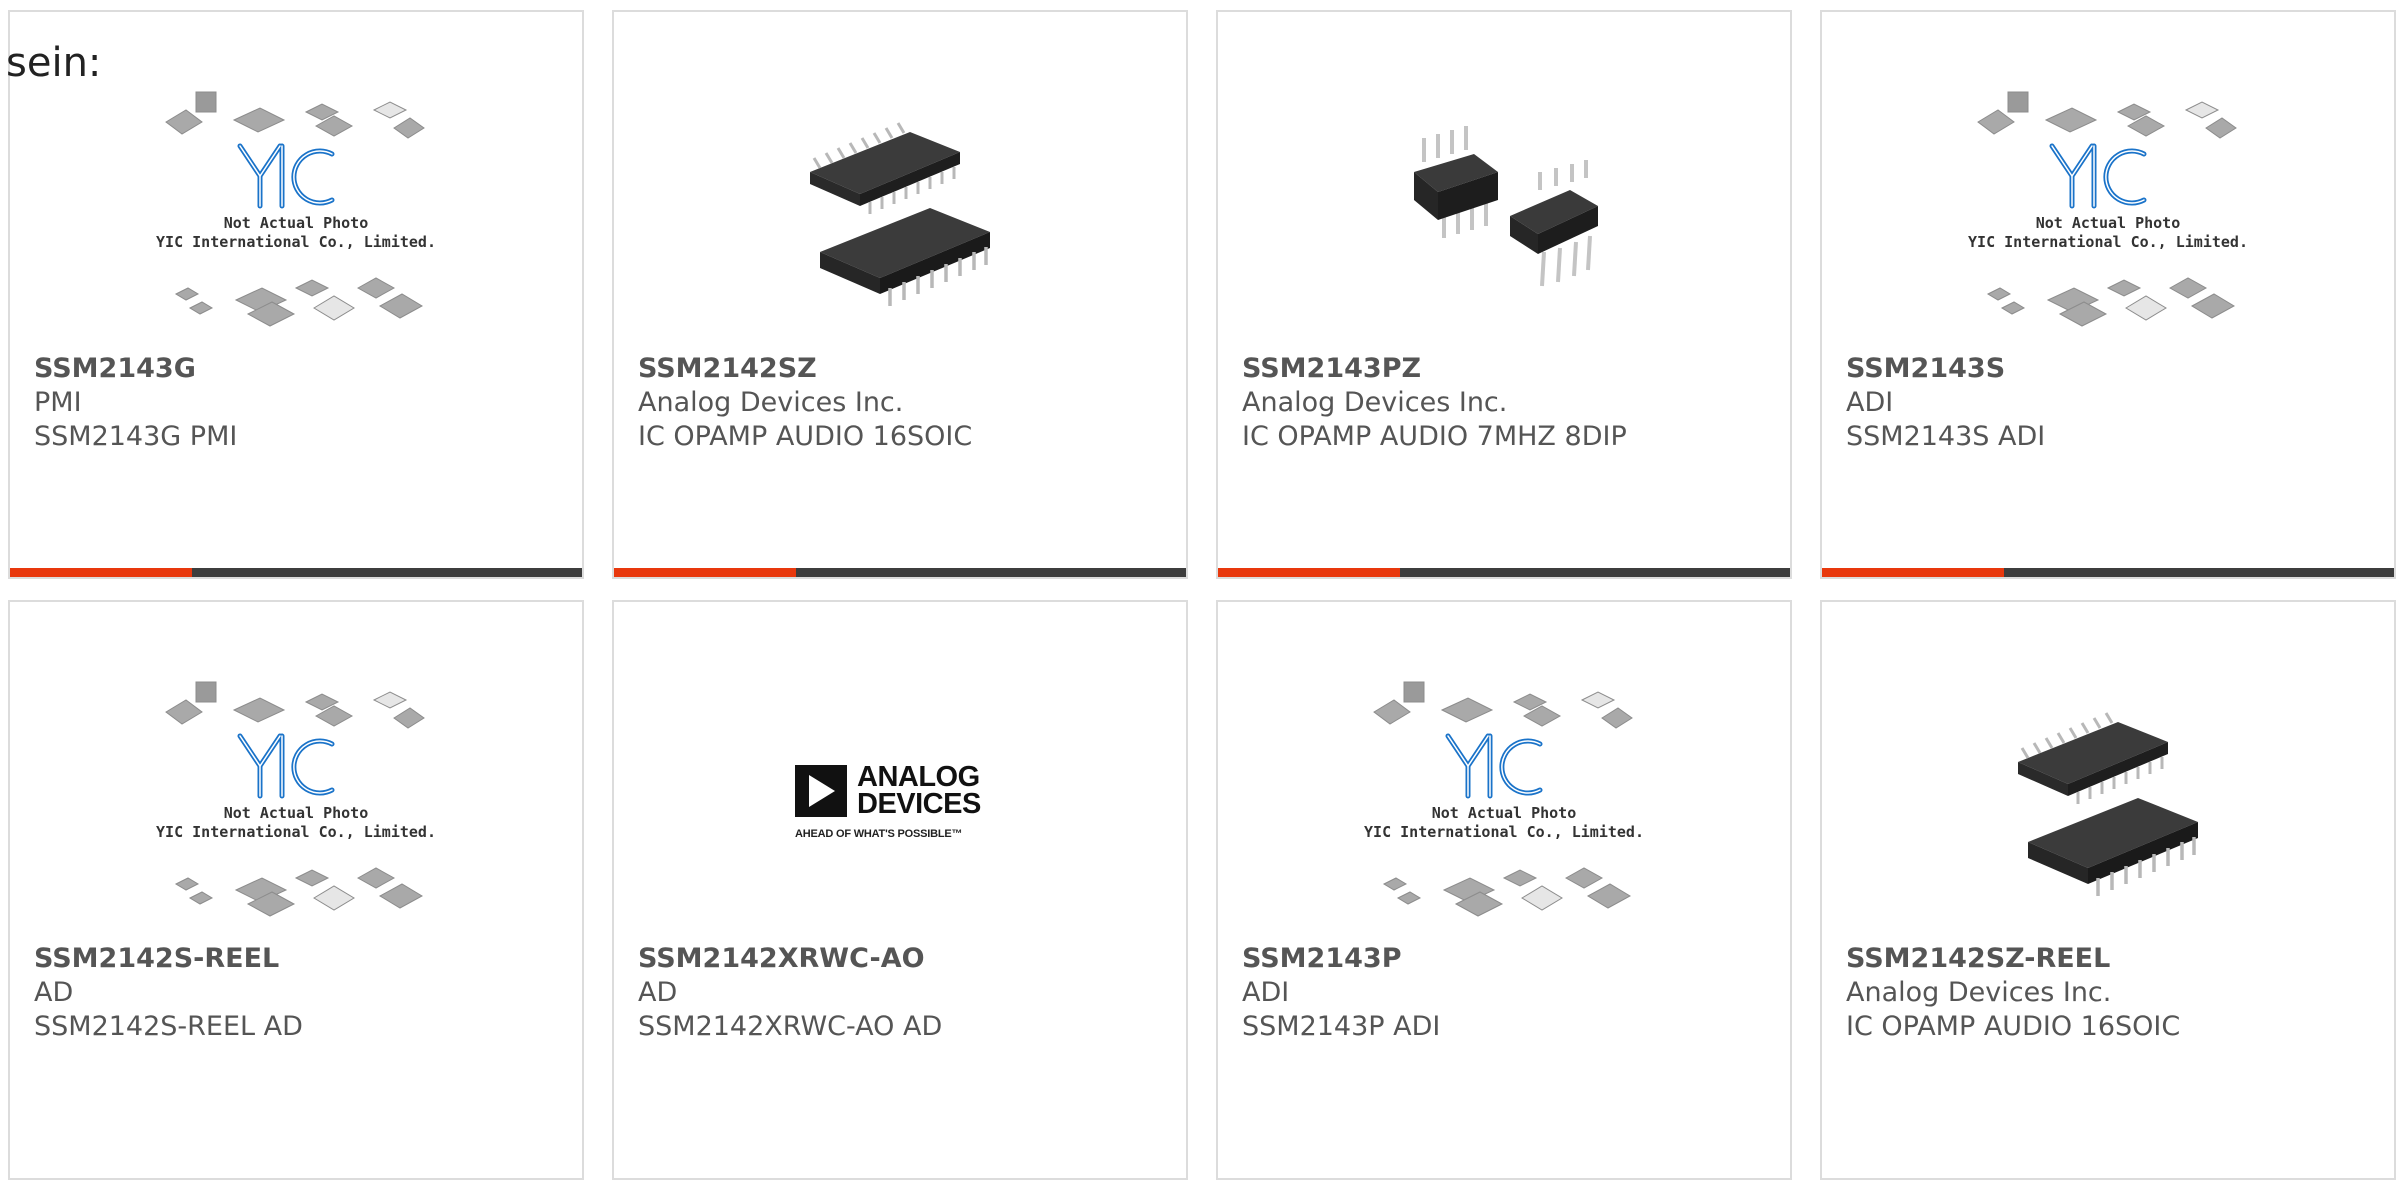 This screenshot has width=2400, height=1180. Describe the element at coordinates (1508, 959) in the screenshot. I see `part-number: SSM2143P` at that location.